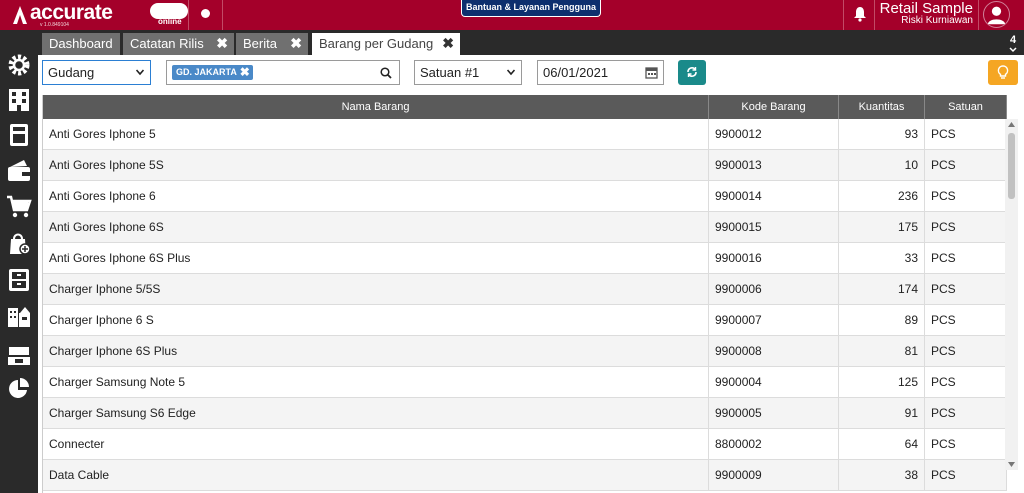  What do you see at coordinates (1003, 72) in the screenshot?
I see `tips-button` at bounding box center [1003, 72].